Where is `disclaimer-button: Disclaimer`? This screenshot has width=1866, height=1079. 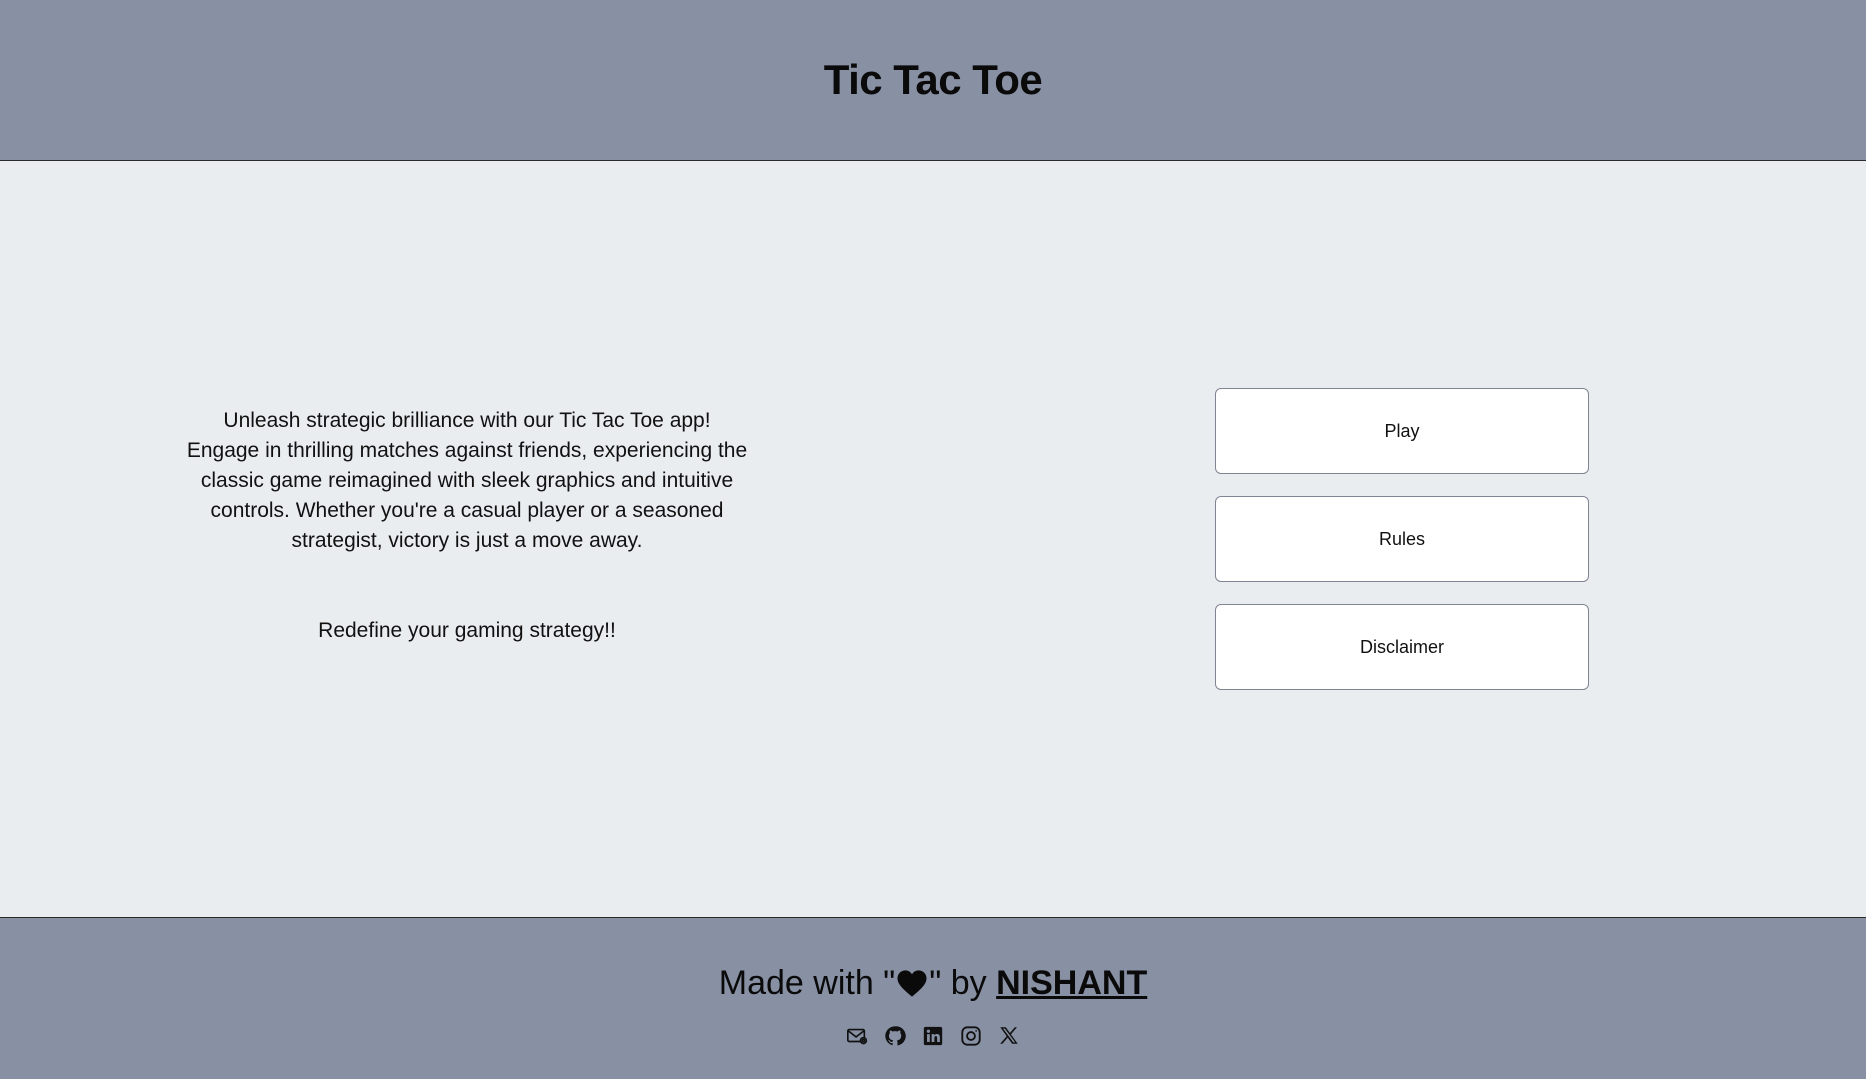
disclaimer-button: Disclaimer is located at coordinates (1402, 647).